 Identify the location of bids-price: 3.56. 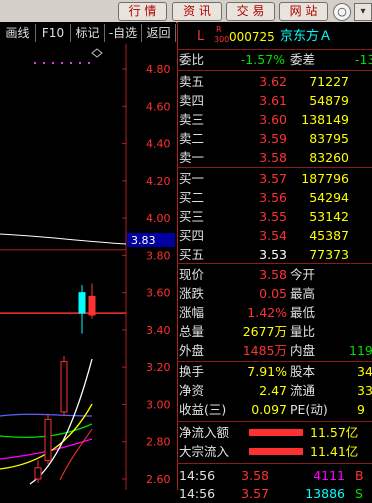
(273, 197).